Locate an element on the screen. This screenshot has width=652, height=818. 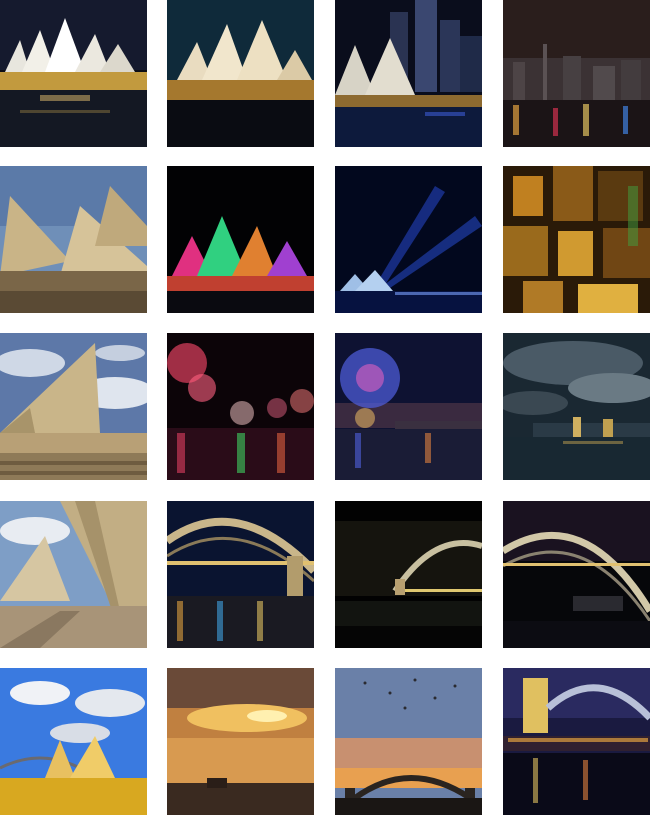
photo-opera-house-walkway is located at coordinates (73, 574).